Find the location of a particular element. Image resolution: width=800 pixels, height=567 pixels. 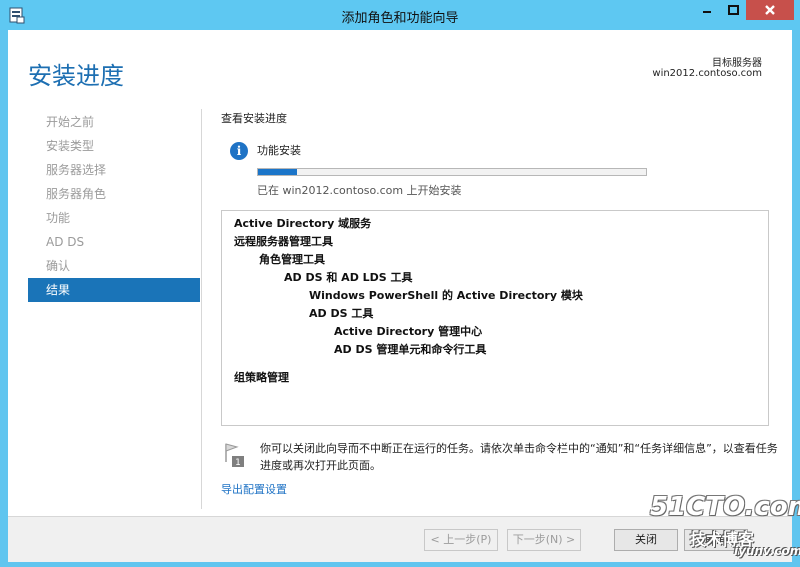

feature-item: AD DS 管理单元和命令行工具 is located at coordinates (410, 349).